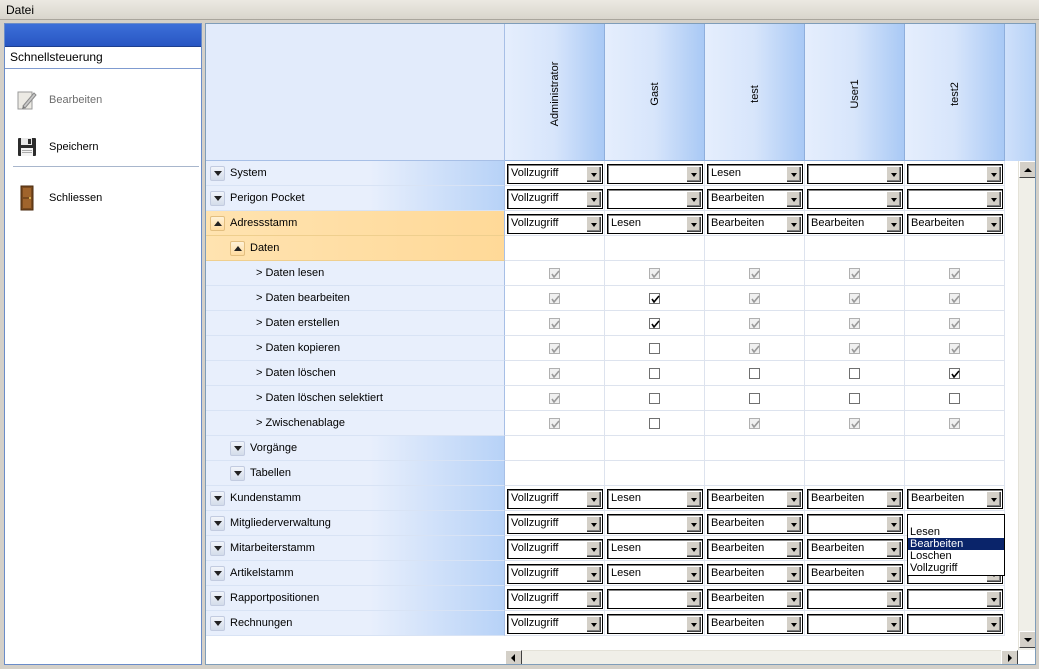 The height and width of the screenshot is (669, 1039). Describe the element at coordinates (956, 532) in the screenshot. I see `dropdown-option: Lesen` at that location.